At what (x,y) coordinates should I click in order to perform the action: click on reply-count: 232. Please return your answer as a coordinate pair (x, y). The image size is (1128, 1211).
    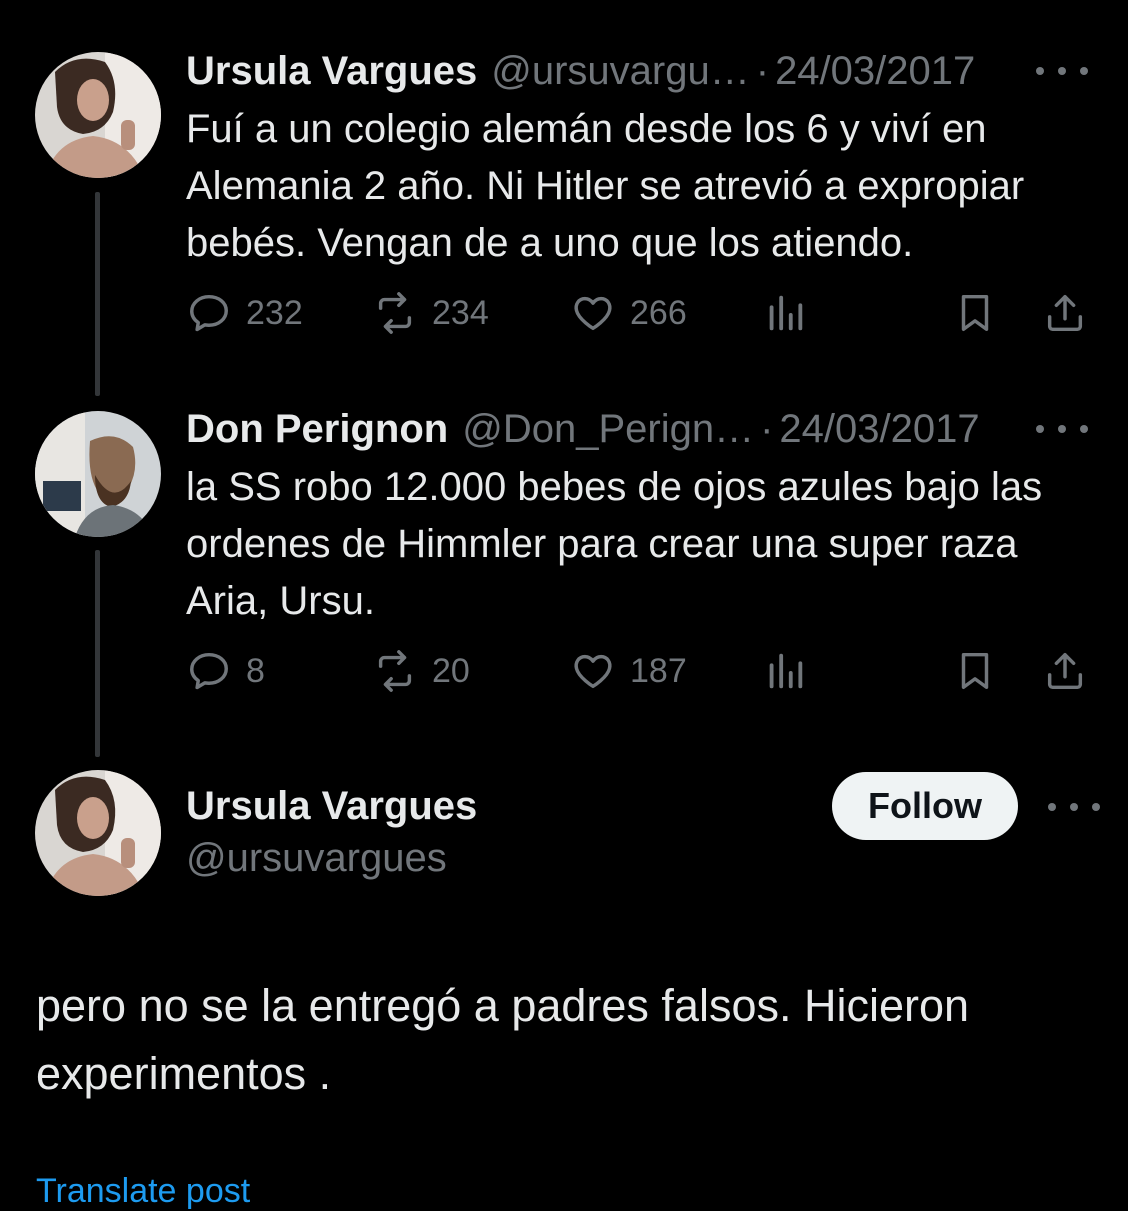
    Looking at the image, I should click on (274, 312).